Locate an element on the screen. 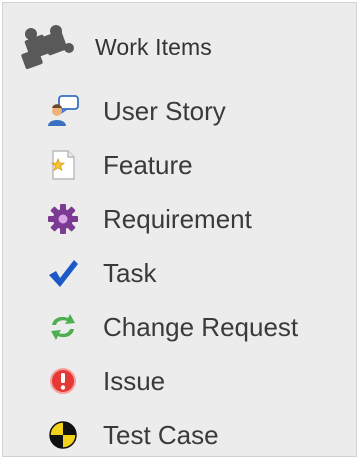 Image resolution: width=360 pixels, height=459 pixels. list-item-feature: Feature is located at coordinates (119, 165).